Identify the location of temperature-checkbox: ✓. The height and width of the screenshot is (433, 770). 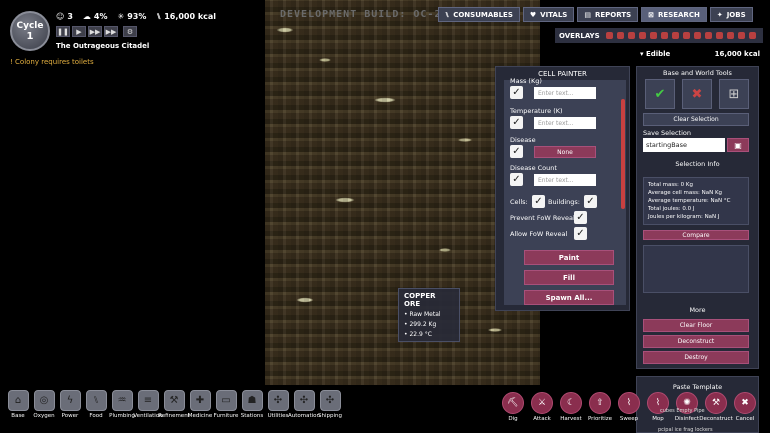
(516, 122).